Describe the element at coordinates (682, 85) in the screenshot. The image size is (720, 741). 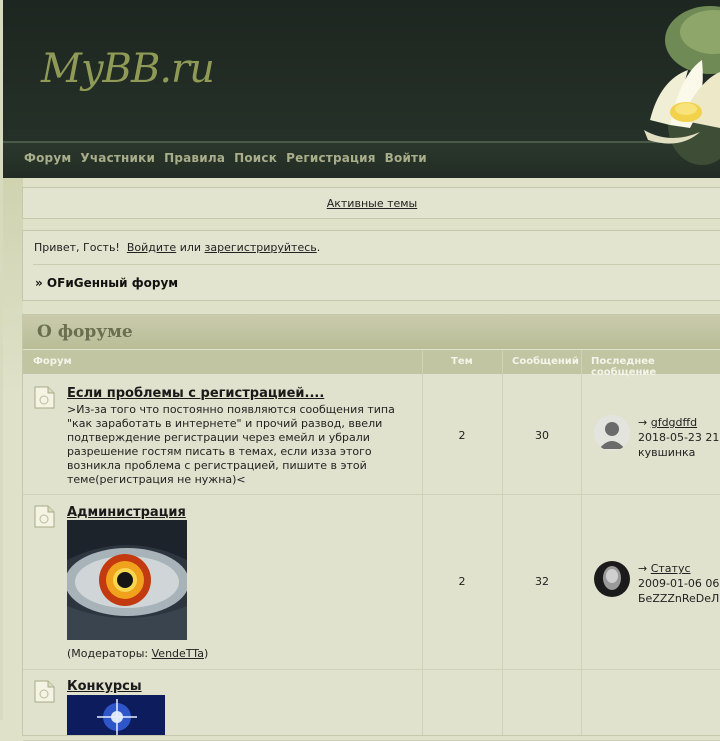
I see `lotus-flower-icon` at that location.